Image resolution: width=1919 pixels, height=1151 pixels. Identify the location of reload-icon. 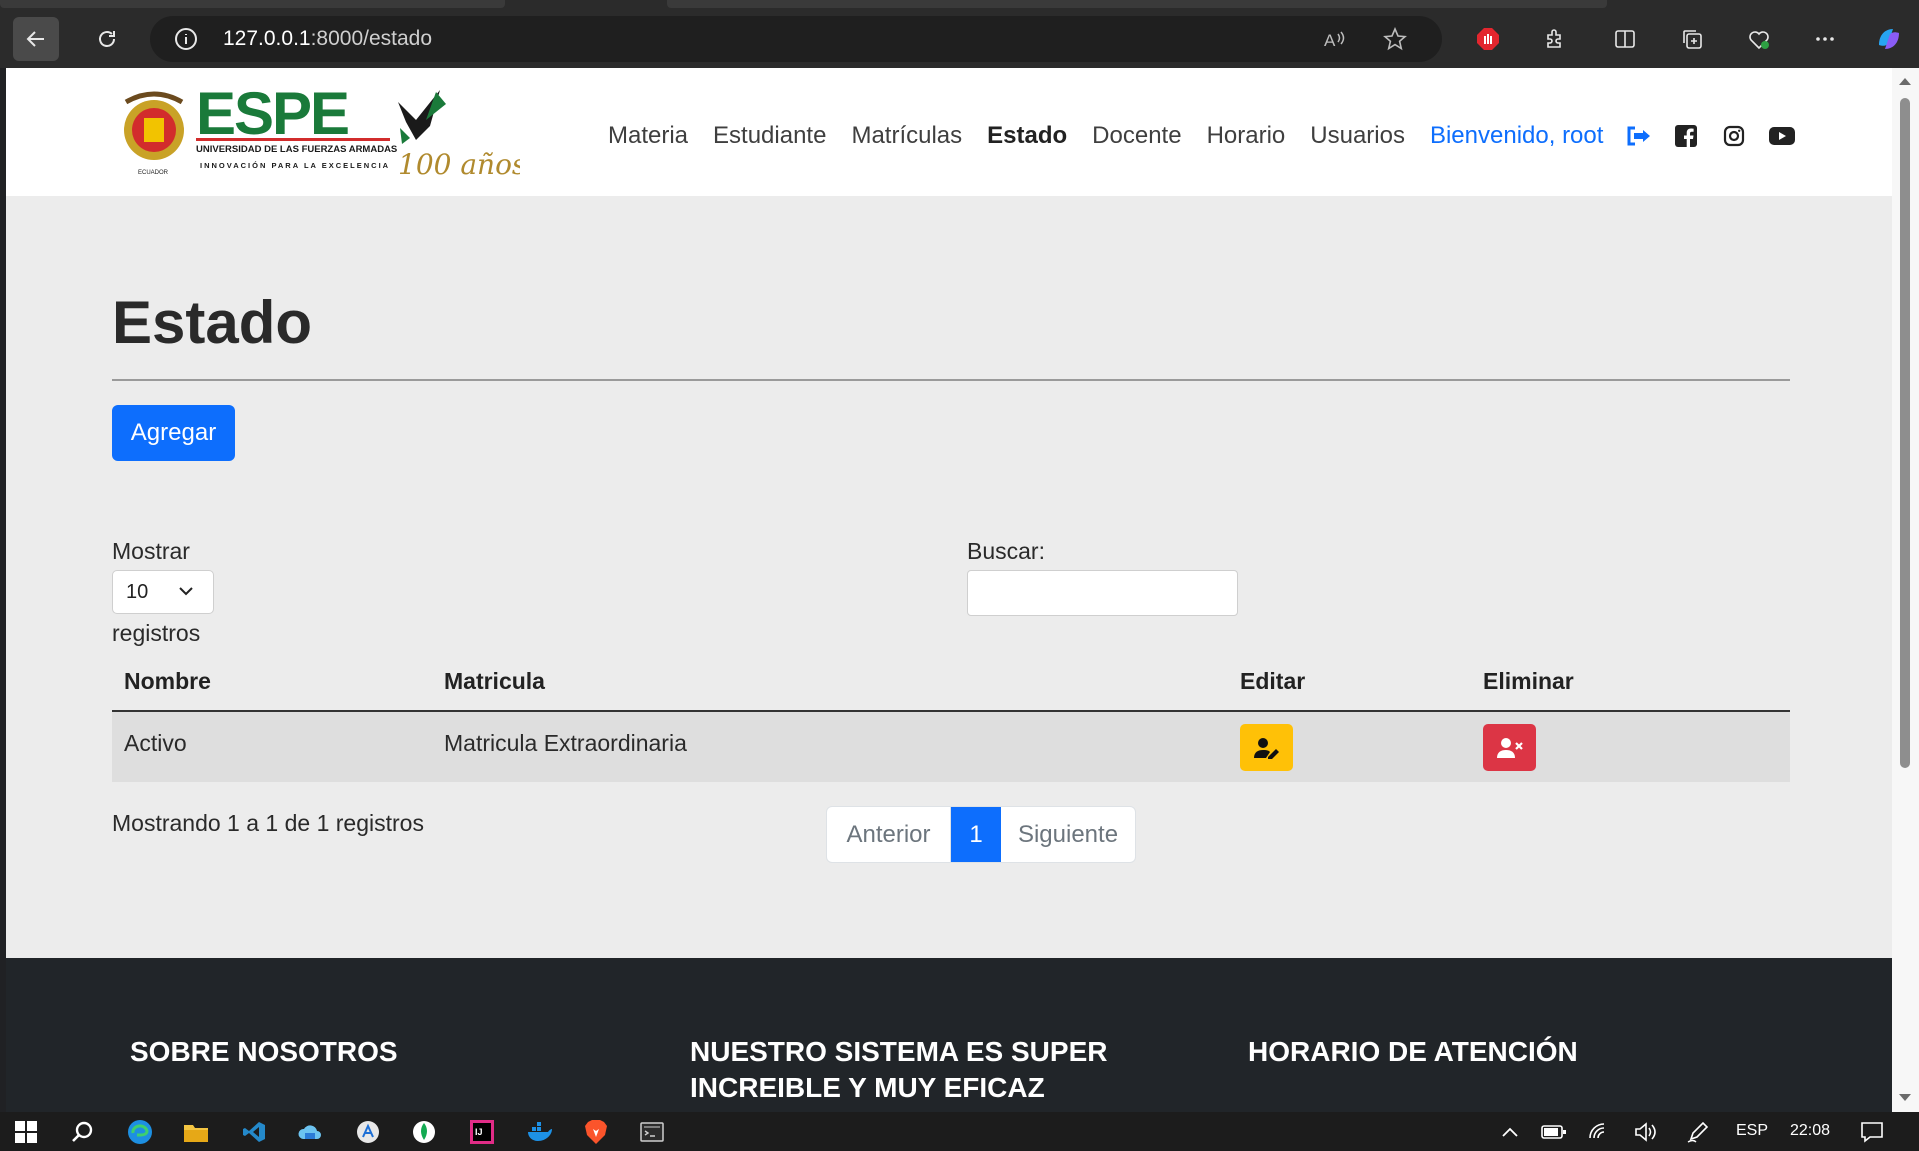
(107, 39).